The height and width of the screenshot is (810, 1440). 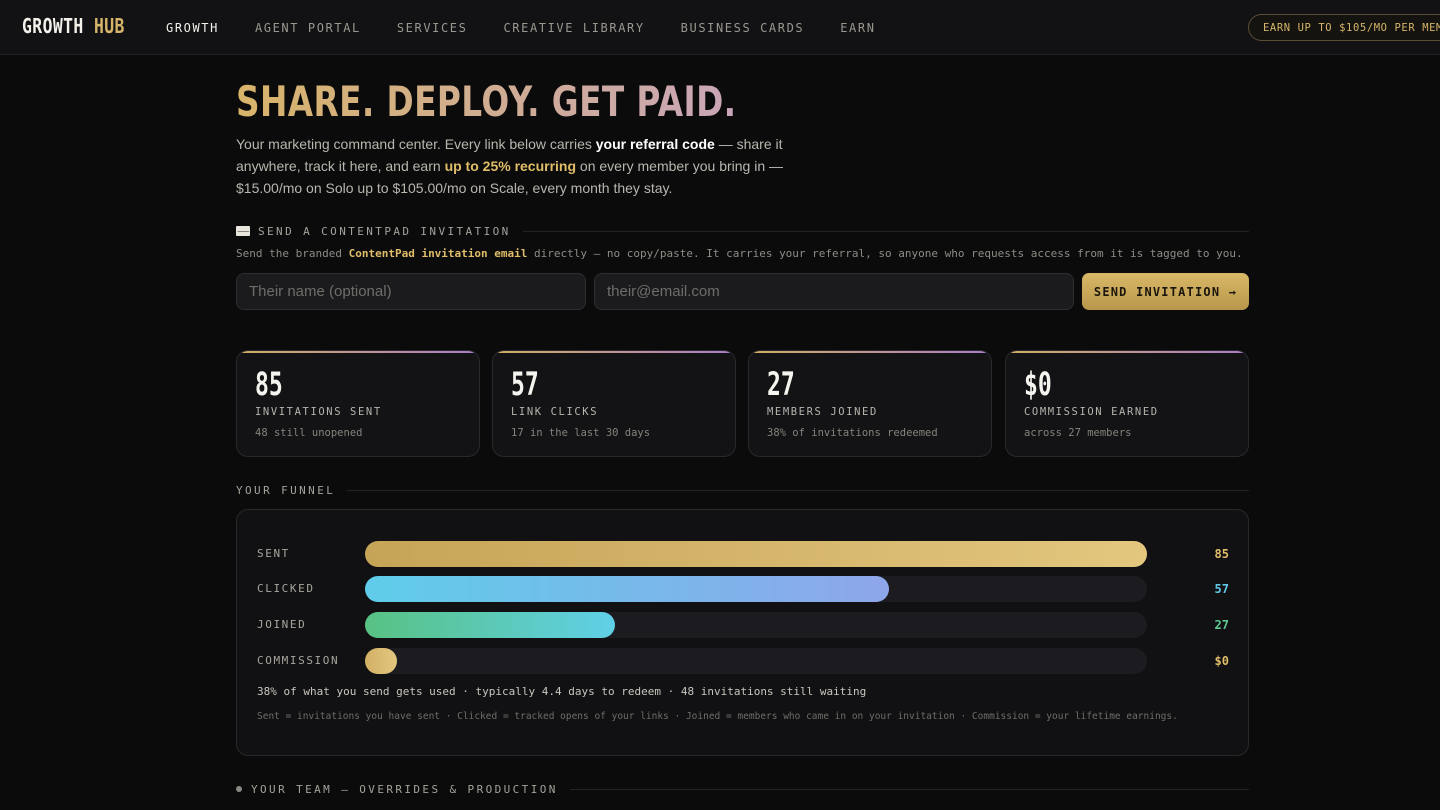 I want to click on funnel-value: 27, so click(x=1221, y=625).